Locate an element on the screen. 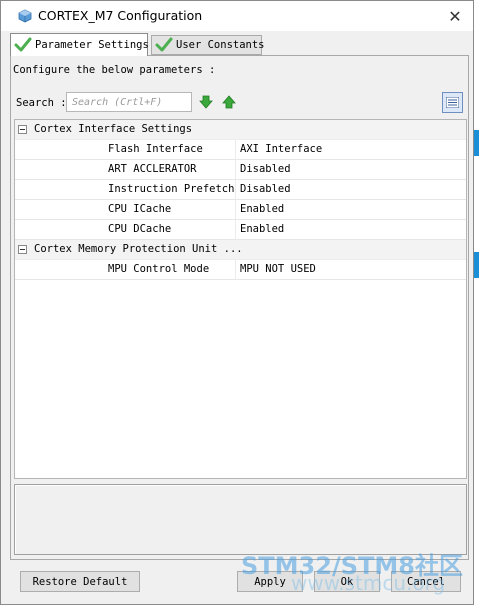  description-box is located at coordinates (240, 519).